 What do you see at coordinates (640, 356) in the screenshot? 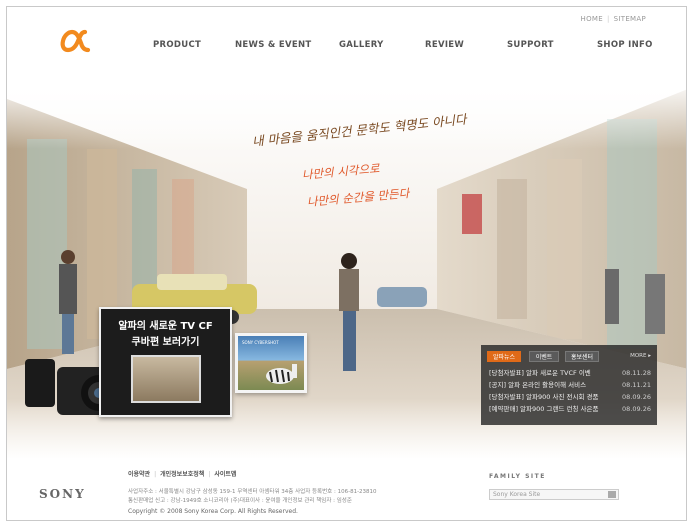
I see `news-more-link: MORE ▸` at bounding box center [640, 356].